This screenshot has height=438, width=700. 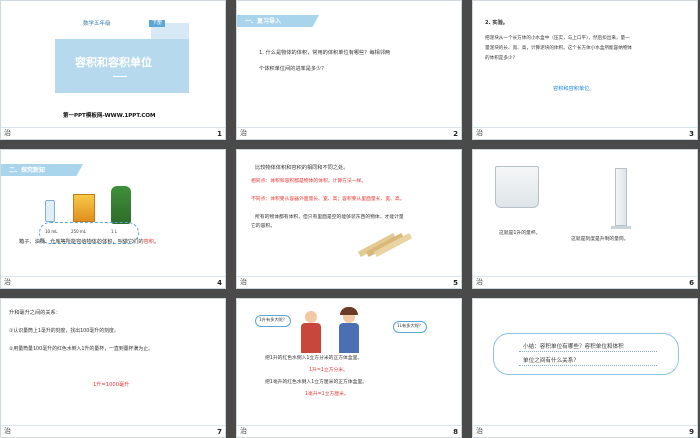 I want to click on slide-number: 3, so click(x=691, y=134).